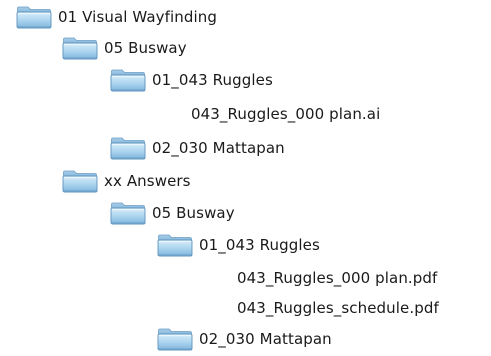 This screenshot has width=491, height=356. I want to click on tree-item-01-043-ruggles: 01_043 Ruggles, so click(191, 80).